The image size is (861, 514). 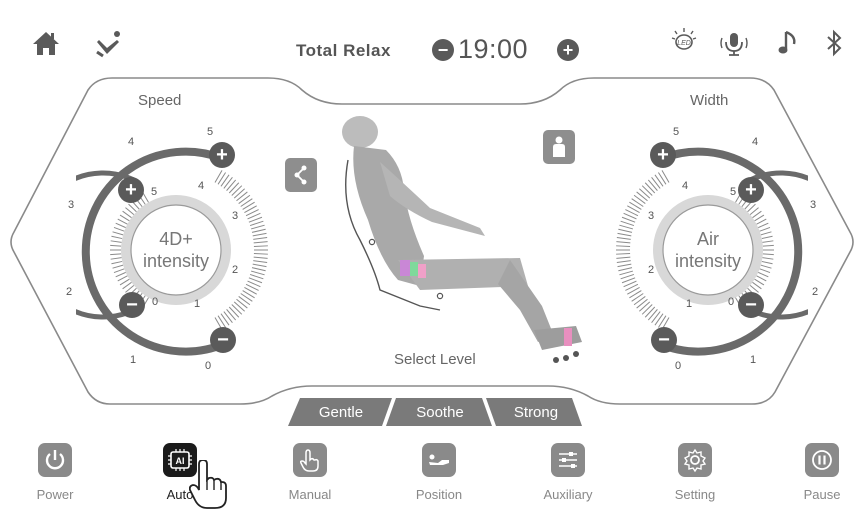 I want to click on nav-auxiliary-label: Auxiliary, so click(x=568, y=494).